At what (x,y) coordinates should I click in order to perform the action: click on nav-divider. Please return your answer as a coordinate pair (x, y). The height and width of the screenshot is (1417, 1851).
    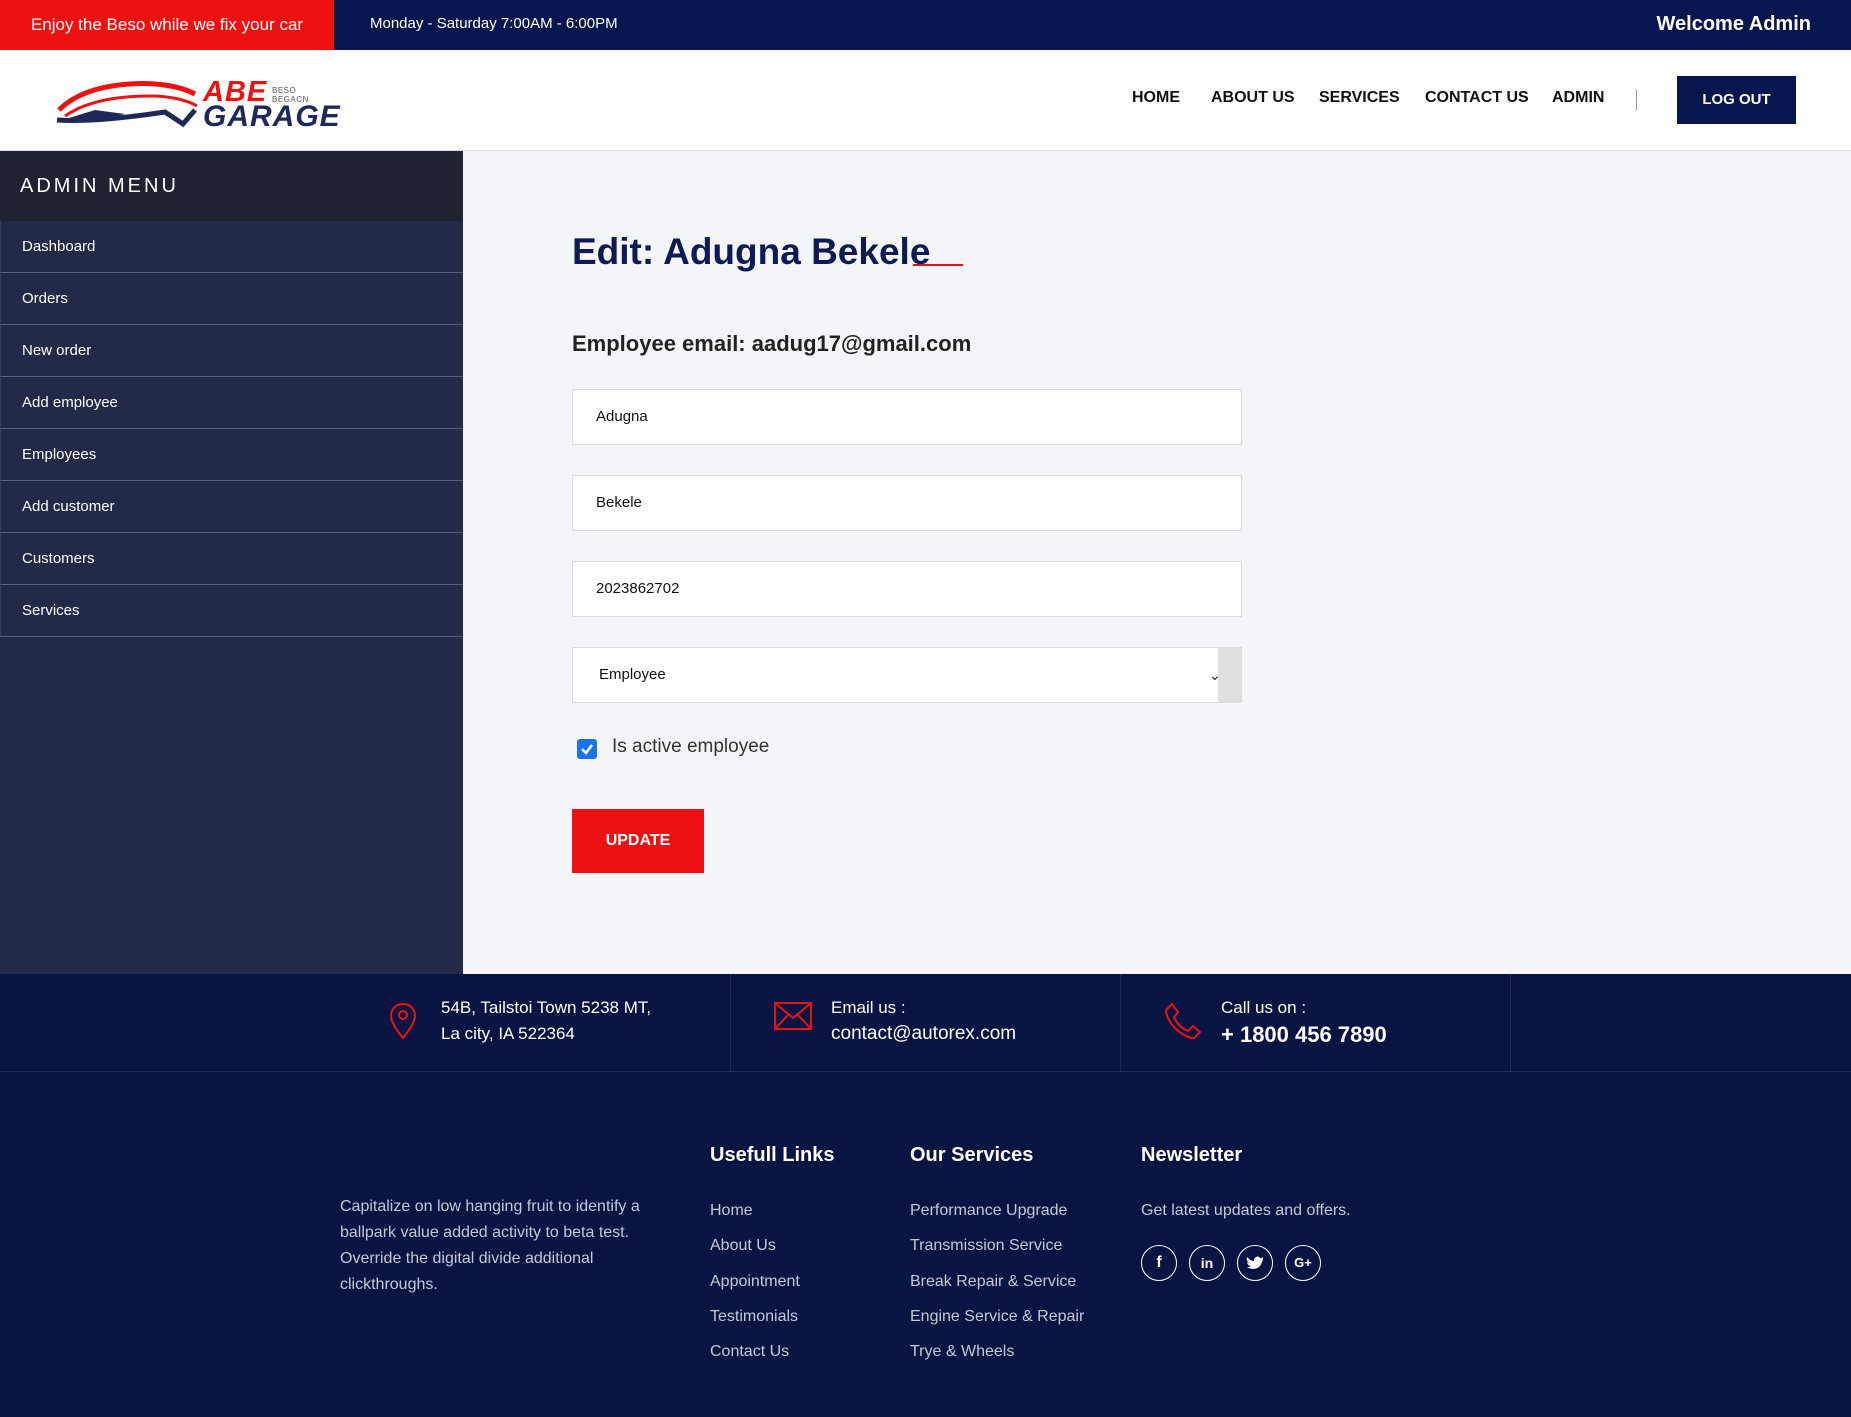
    Looking at the image, I should click on (1636, 100).